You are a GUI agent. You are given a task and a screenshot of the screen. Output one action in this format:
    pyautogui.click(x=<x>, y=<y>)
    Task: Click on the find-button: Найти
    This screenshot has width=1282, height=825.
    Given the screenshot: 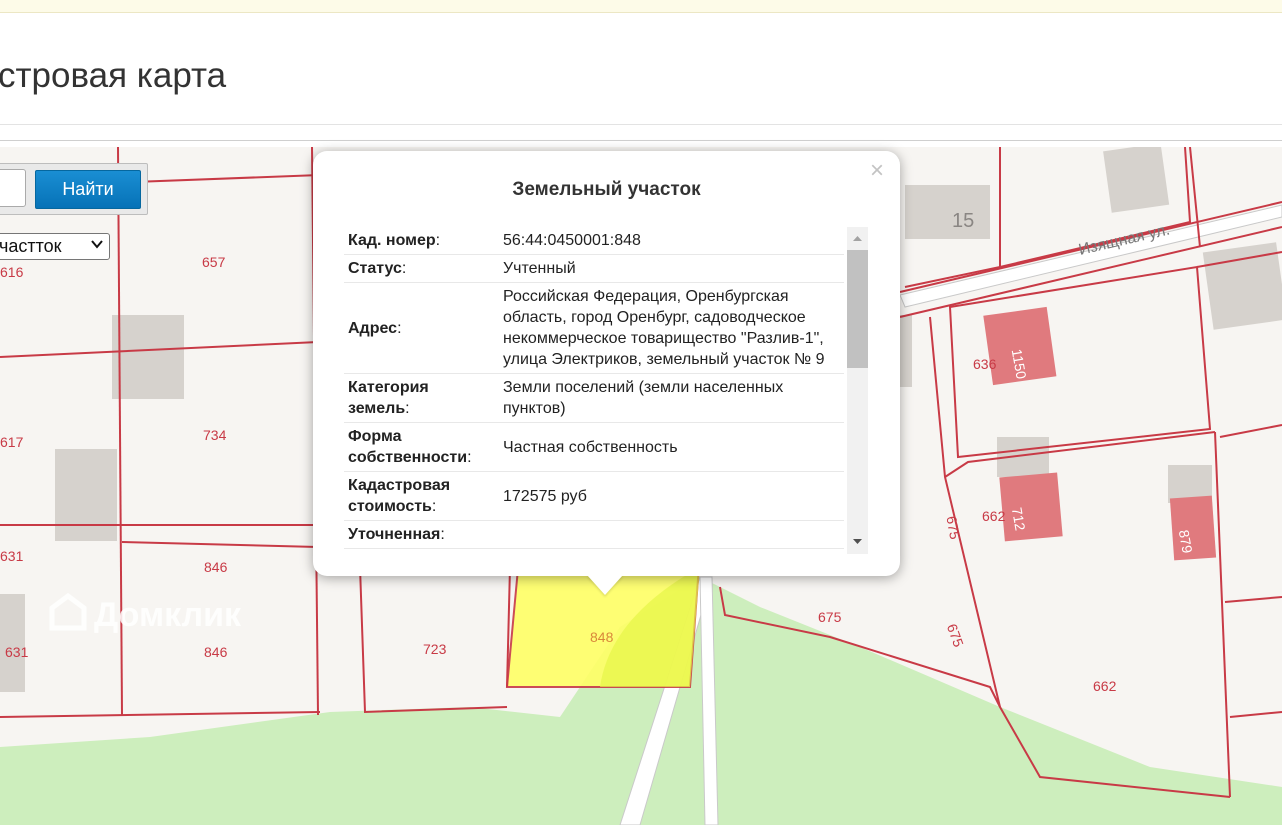 What is the action you would take?
    pyautogui.click(x=88, y=189)
    